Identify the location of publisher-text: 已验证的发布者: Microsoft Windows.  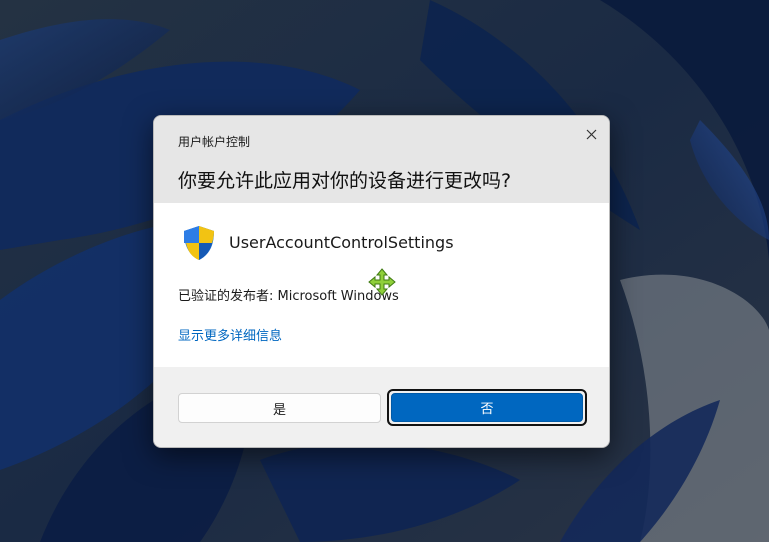
(288, 296).